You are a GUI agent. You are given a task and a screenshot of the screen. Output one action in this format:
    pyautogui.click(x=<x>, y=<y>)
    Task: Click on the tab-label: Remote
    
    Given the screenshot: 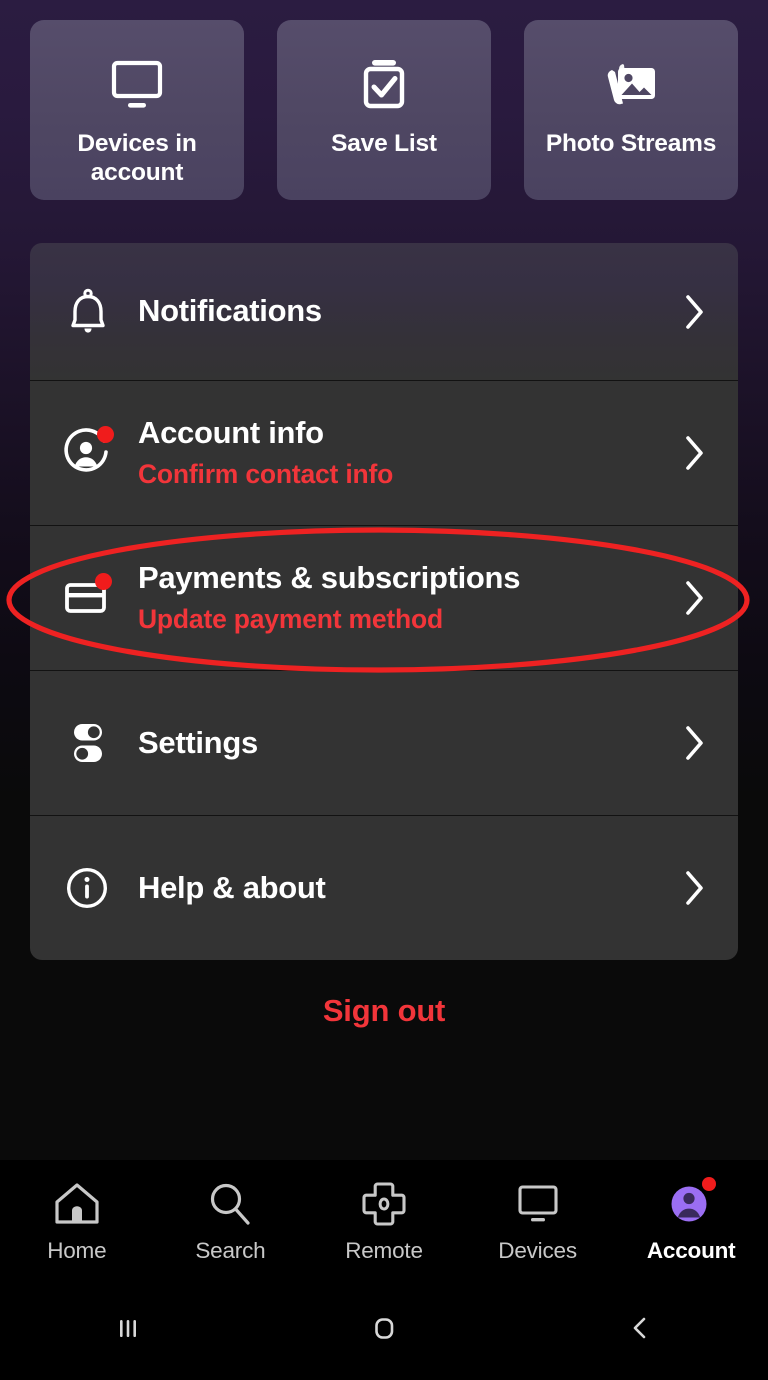 What is the action you would take?
    pyautogui.click(x=384, y=1250)
    